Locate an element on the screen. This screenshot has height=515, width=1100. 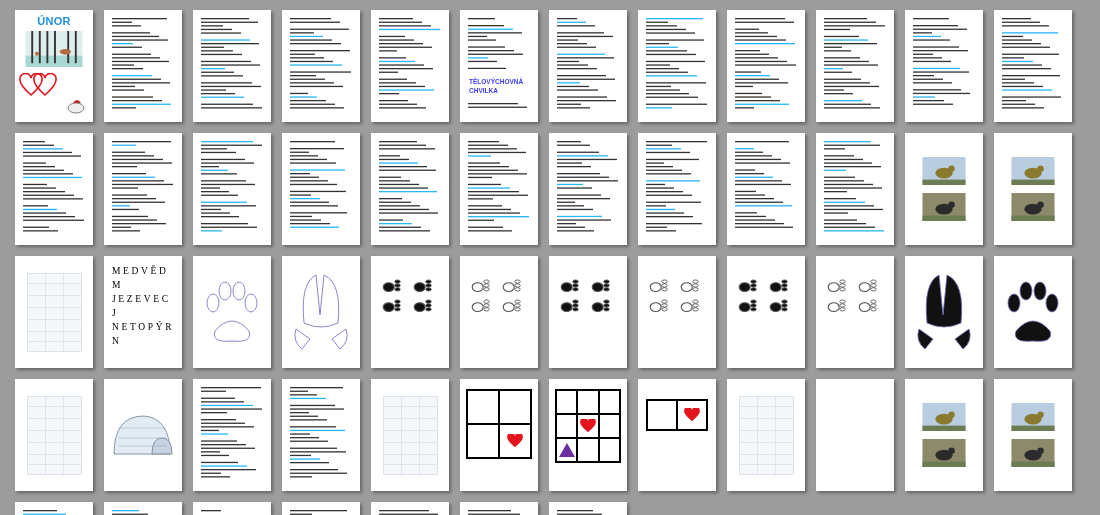
word-text: JEZEVEC is located at coordinates (142, 299).